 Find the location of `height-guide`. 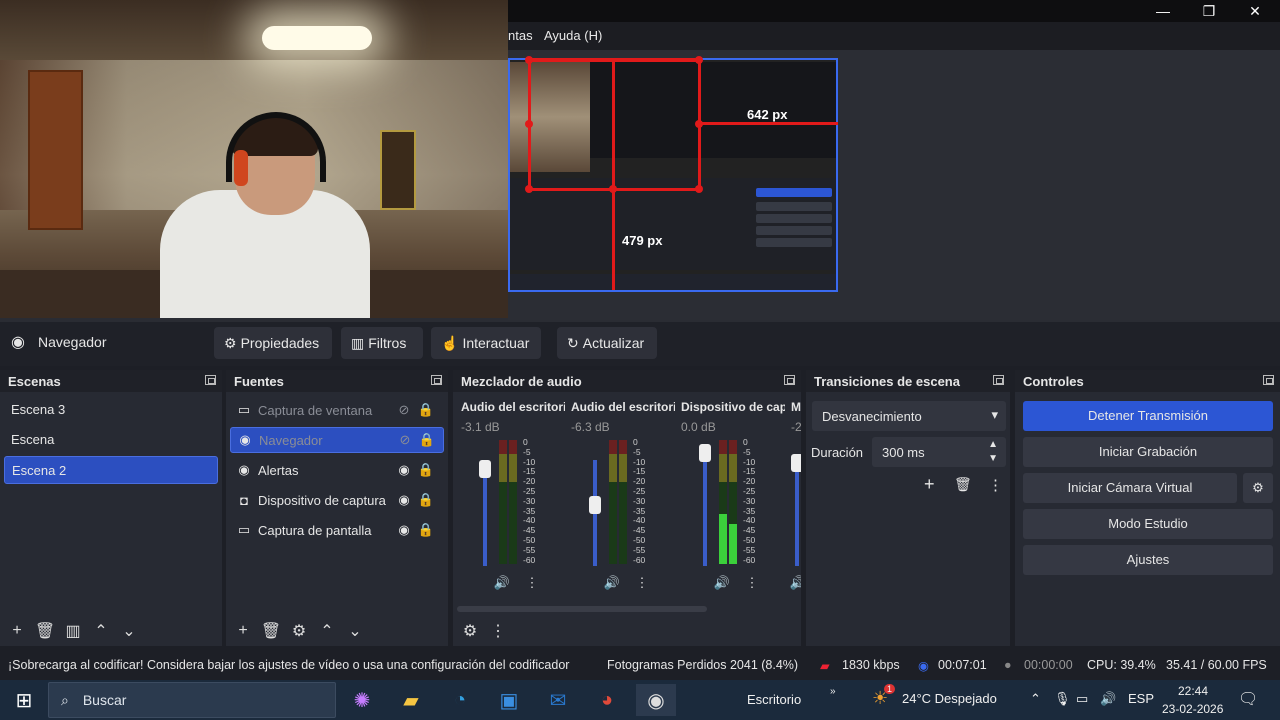

height-guide is located at coordinates (613, 174).